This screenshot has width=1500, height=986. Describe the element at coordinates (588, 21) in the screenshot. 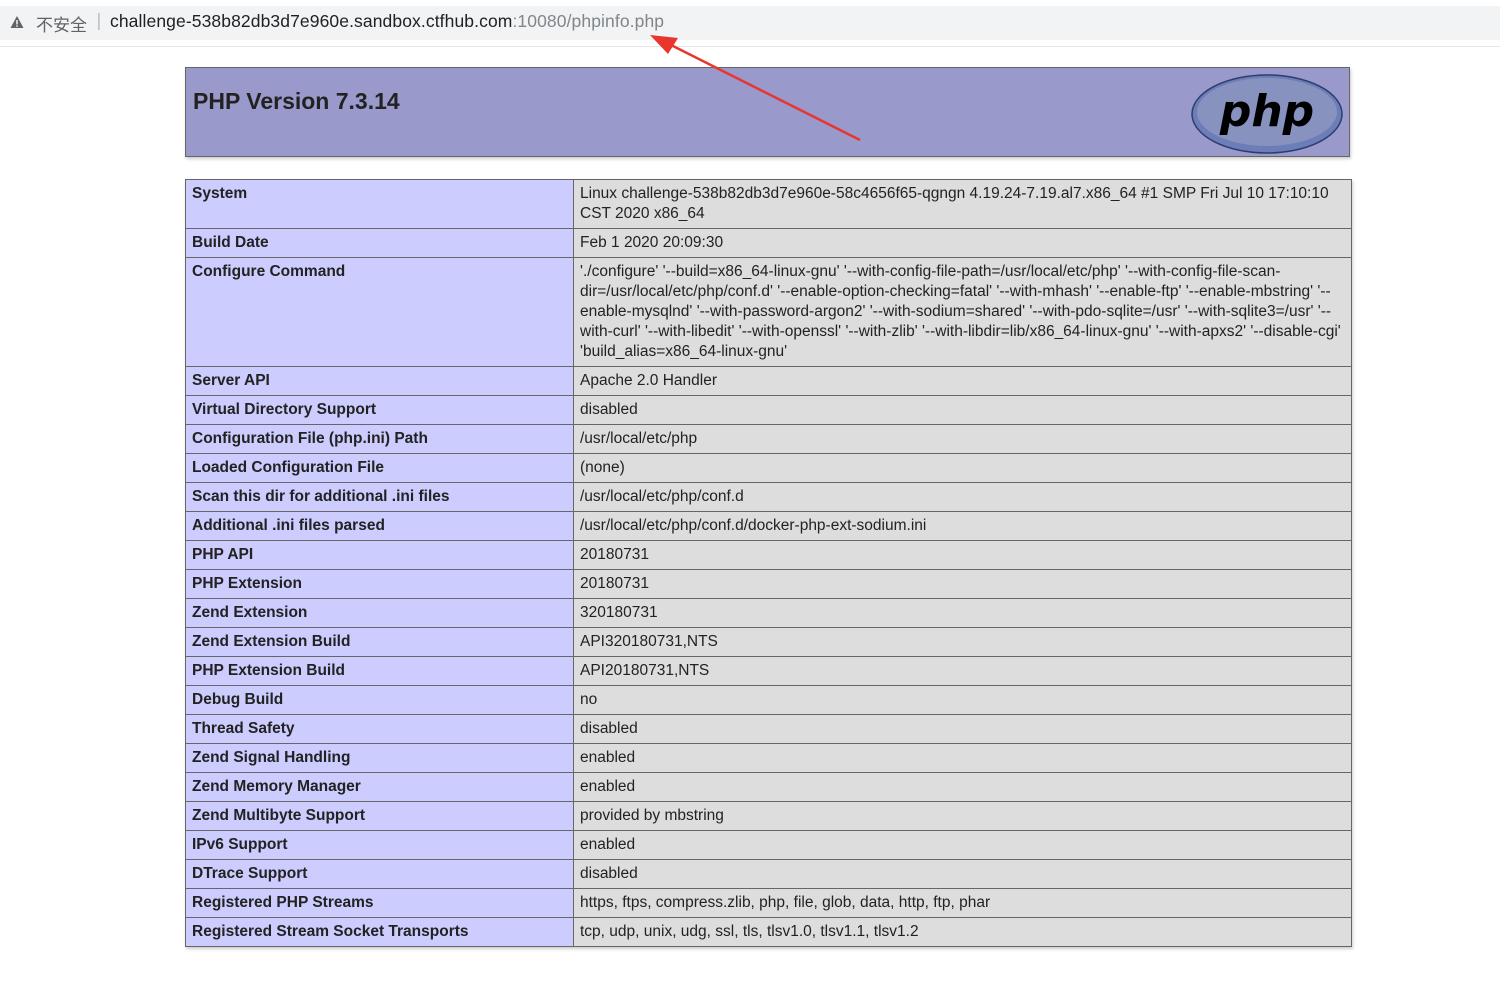

I see `url-path: :10080/phpinfo.php` at that location.